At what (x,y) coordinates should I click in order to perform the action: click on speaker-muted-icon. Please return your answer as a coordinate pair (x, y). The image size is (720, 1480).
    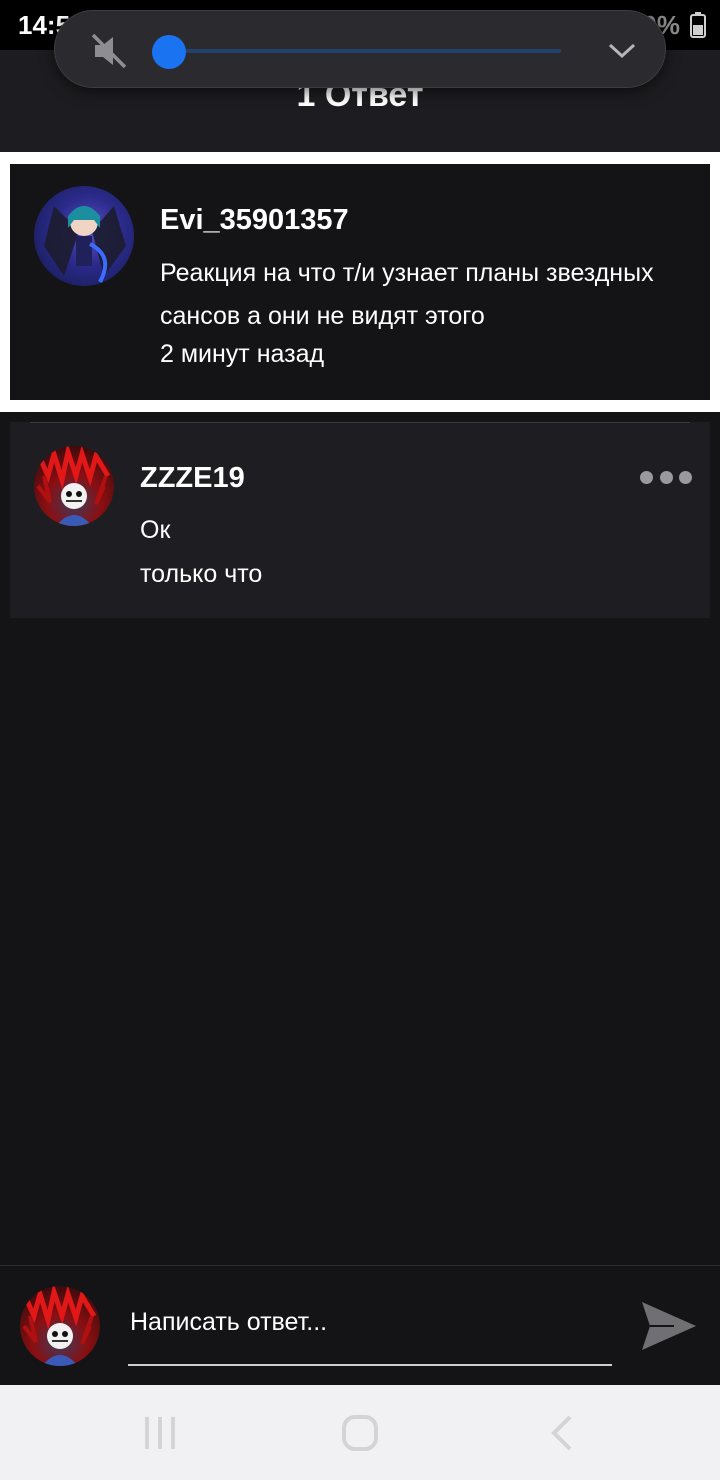
    Looking at the image, I should click on (110, 51).